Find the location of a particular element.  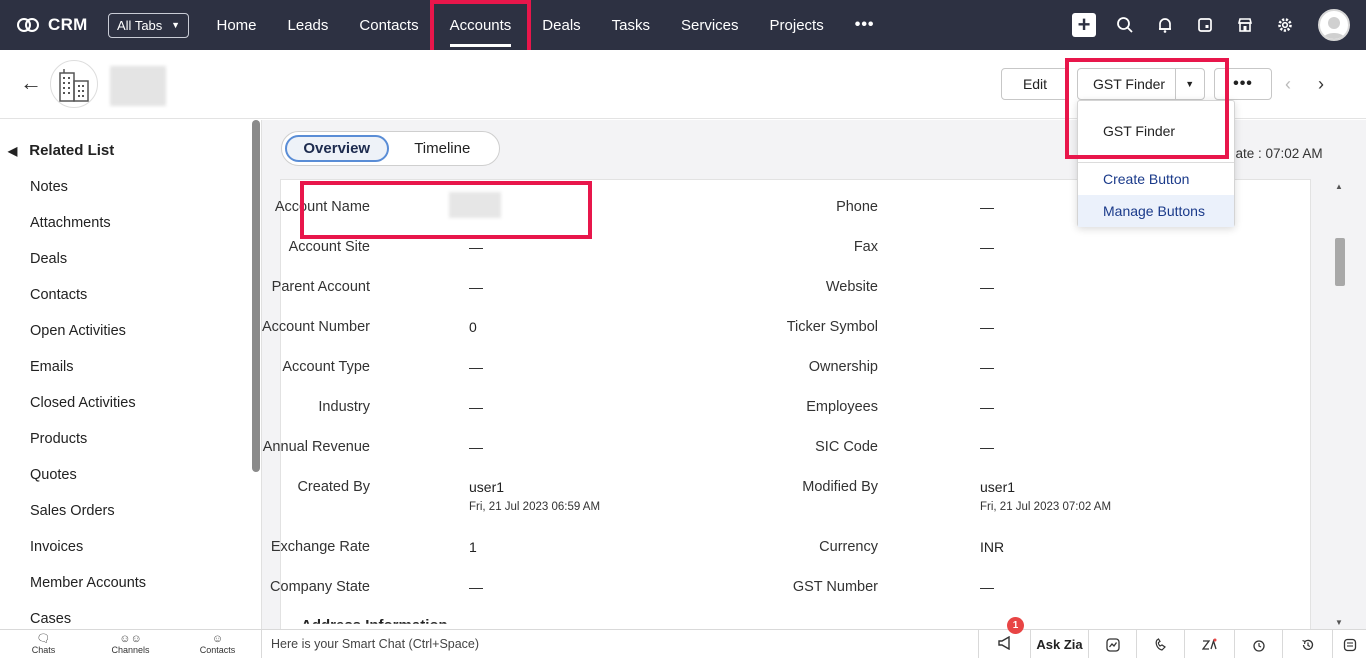

scroll-up-icon: ▲ is located at coordinates (1339, 186).